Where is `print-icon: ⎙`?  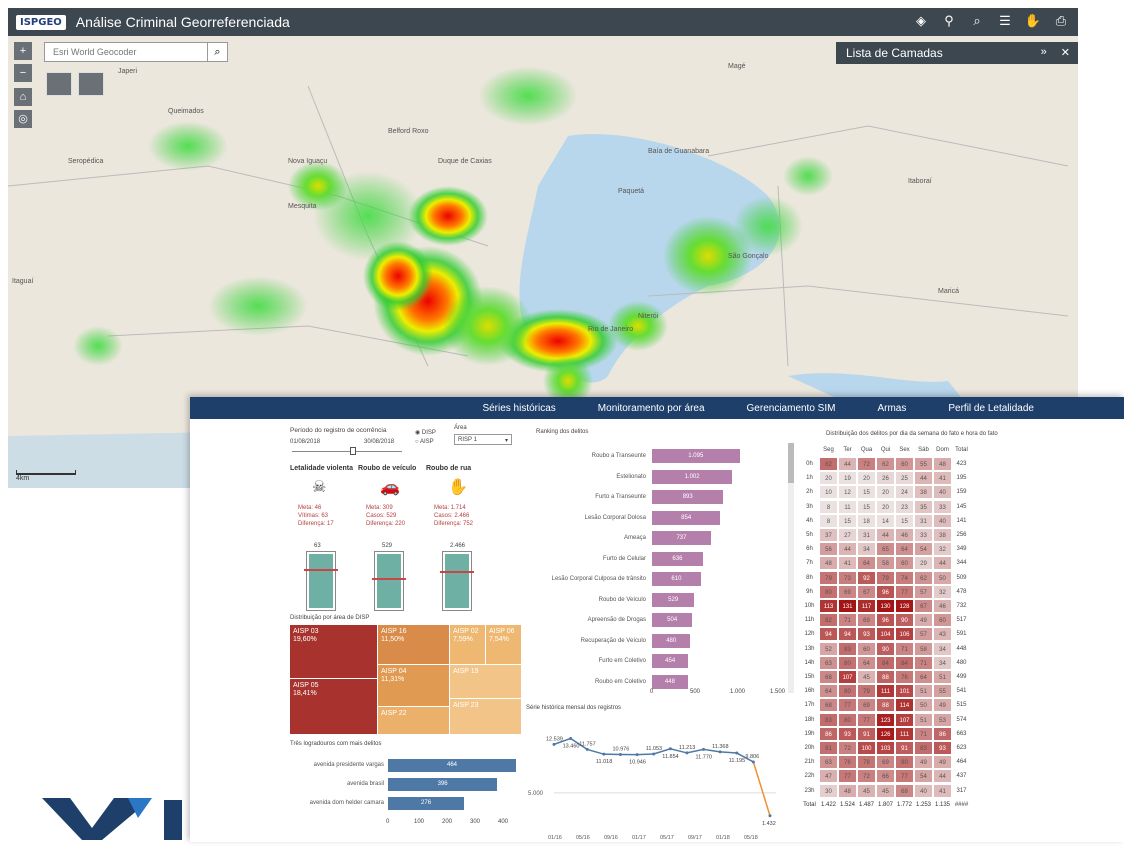
print-icon: ⎙ is located at coordinates (1061, 21).